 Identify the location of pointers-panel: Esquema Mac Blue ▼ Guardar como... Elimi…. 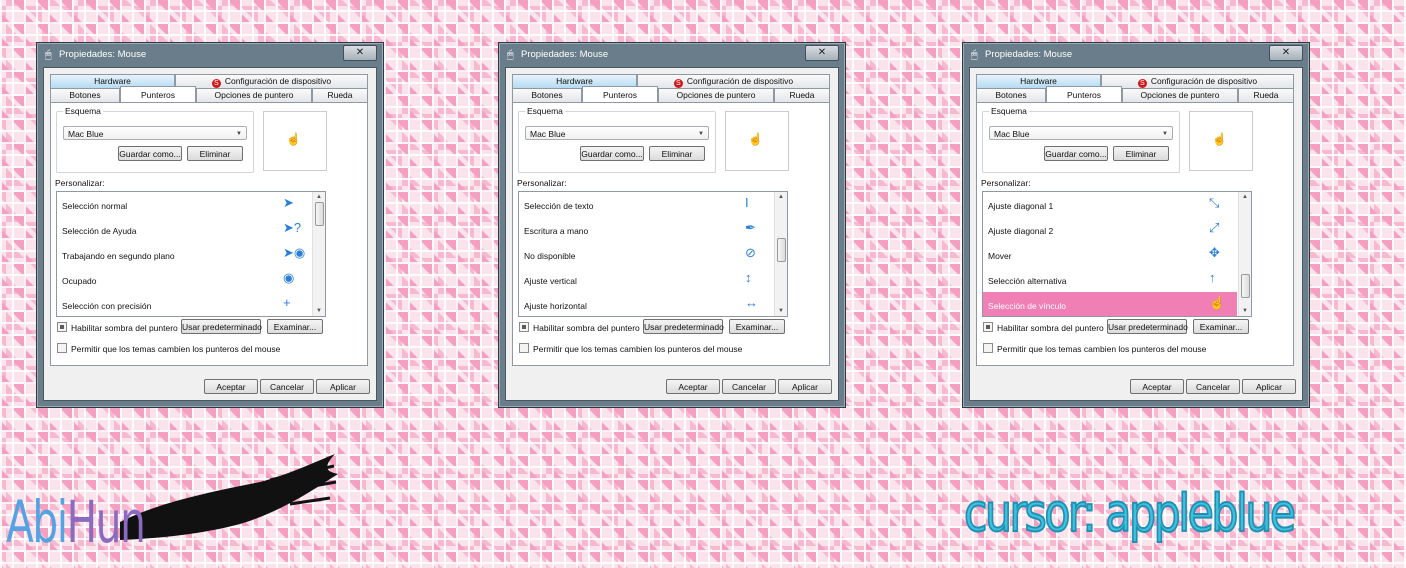
(209, 234).